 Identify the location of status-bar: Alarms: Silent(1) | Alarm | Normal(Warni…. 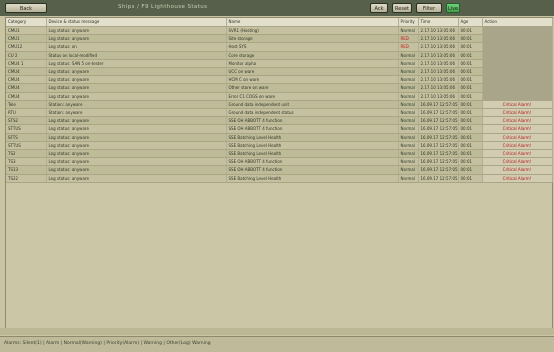
(277, 344).